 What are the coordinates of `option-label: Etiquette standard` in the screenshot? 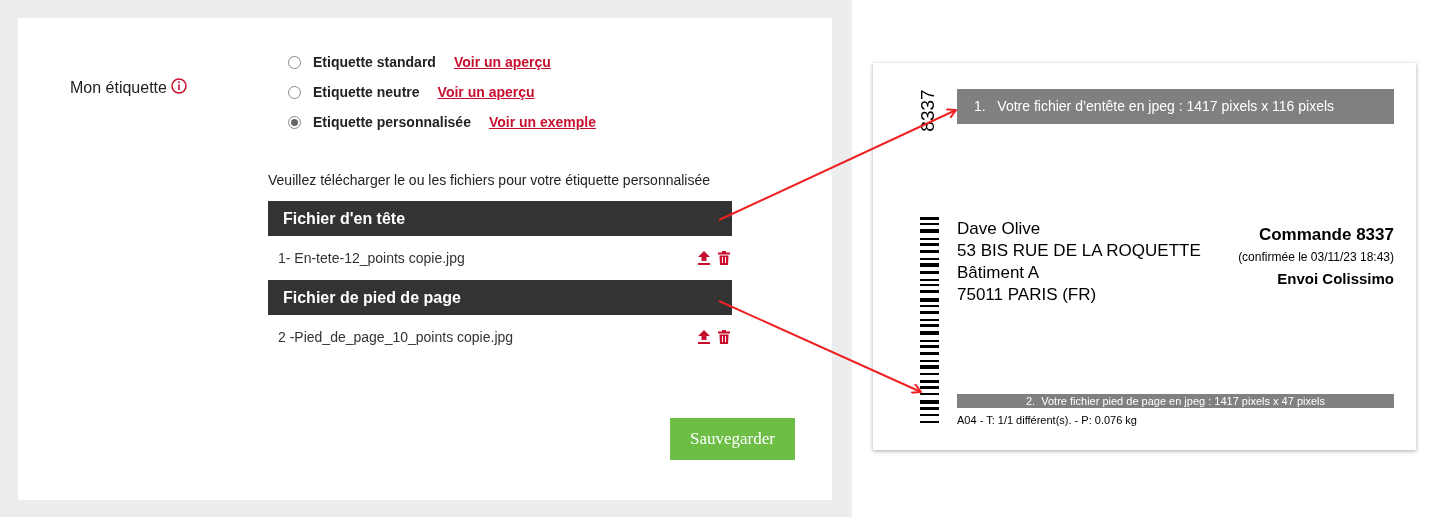 It's located at (374, 62).